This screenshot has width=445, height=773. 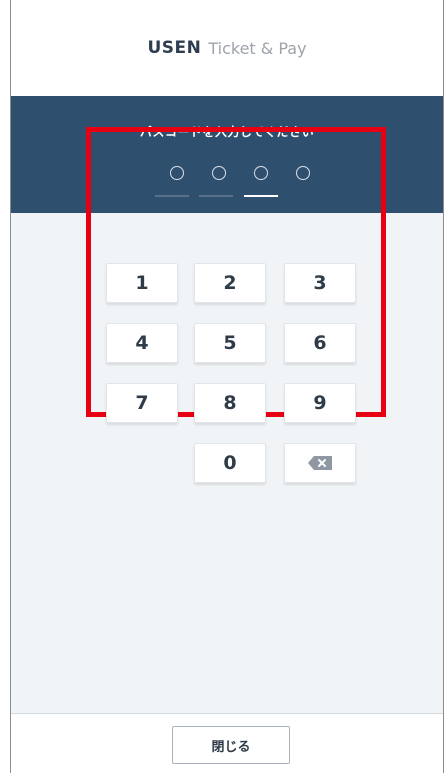 What do you see at coordinates (142, 403) in the screenshot?
I see `key-7: 7` at bounding box center [142, 403].